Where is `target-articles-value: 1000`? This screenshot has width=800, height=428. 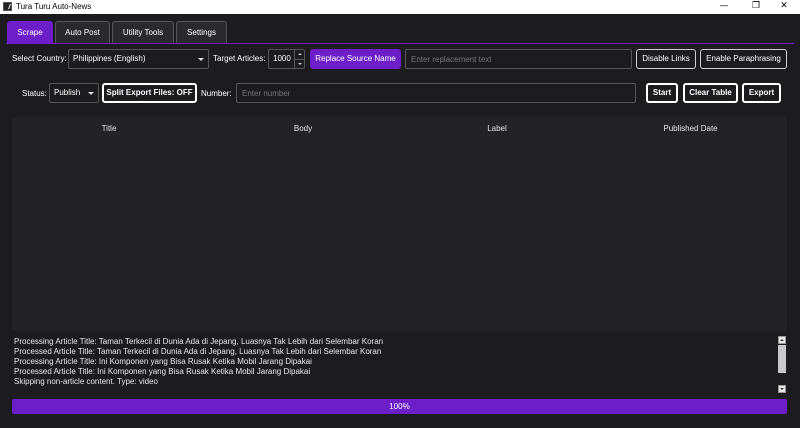
target-articles-value: 1000 is located at coordinates (282, 58).